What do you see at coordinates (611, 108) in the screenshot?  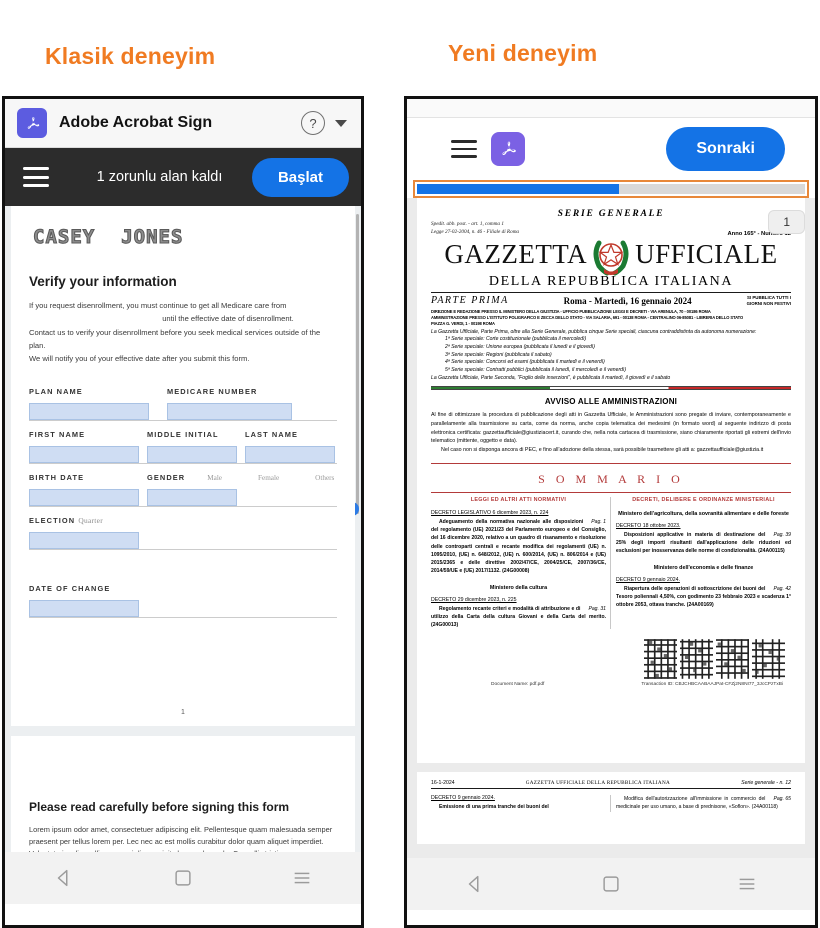 I see `status-strip` at bounding box center [611, 108].